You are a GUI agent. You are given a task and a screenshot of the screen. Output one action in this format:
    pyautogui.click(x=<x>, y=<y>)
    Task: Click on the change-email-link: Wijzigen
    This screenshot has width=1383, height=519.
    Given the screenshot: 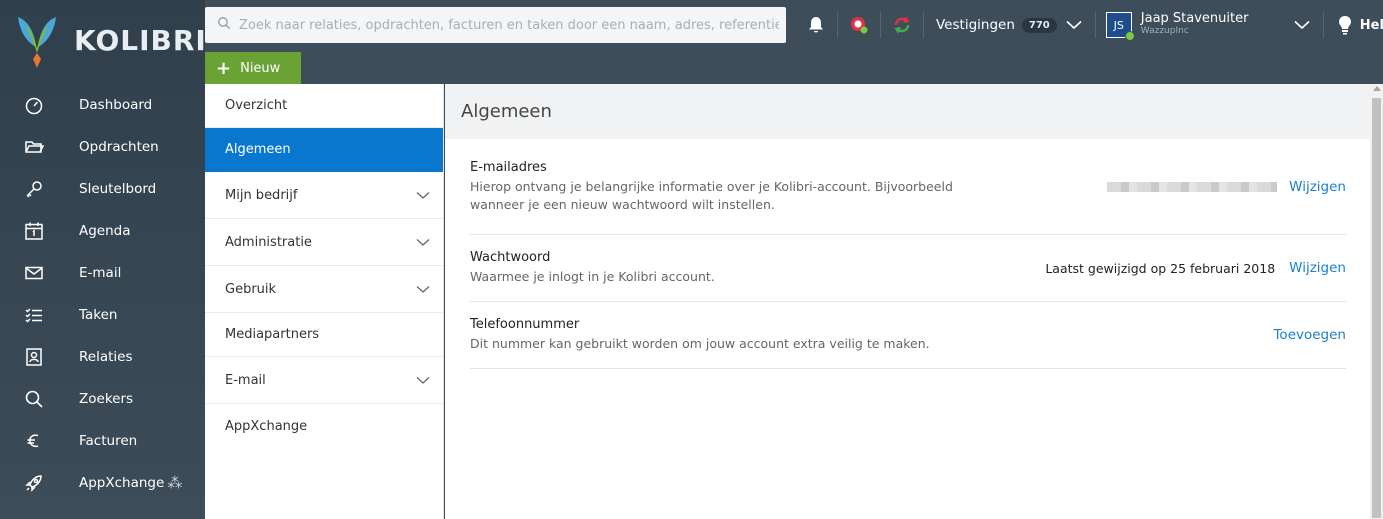 What is the action you would take?
    pyautogui.click(x=1317, y=187)
    